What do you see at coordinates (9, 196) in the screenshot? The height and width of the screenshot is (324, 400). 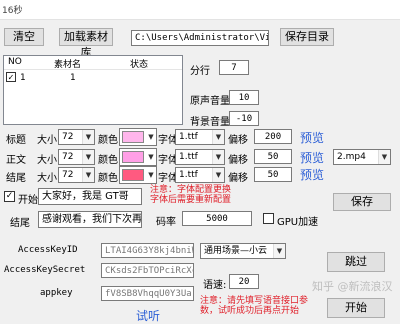 I see `start-checkbox: ✓` at bounding box center [9, 196].